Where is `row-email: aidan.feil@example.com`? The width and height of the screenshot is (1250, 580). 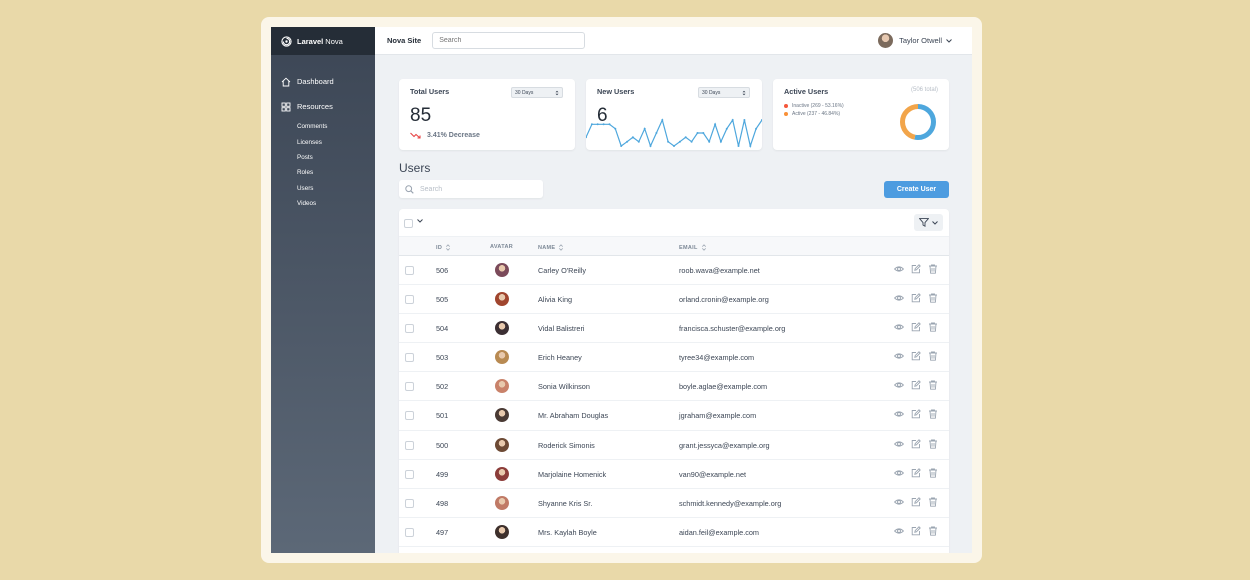 row-email: aidan.feil@example.com is located at coordinates (719, 532).